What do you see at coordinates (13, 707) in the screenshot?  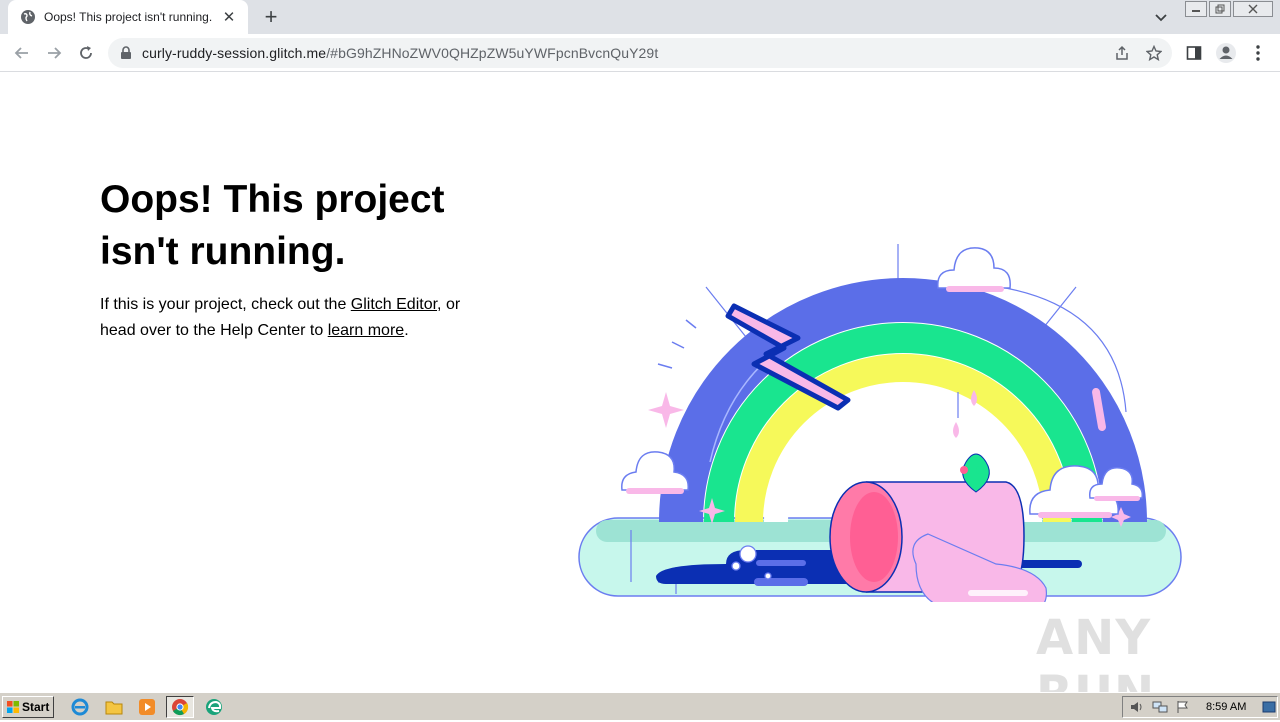 I see `windows-logo-icon` at bounding box center [13, 707].